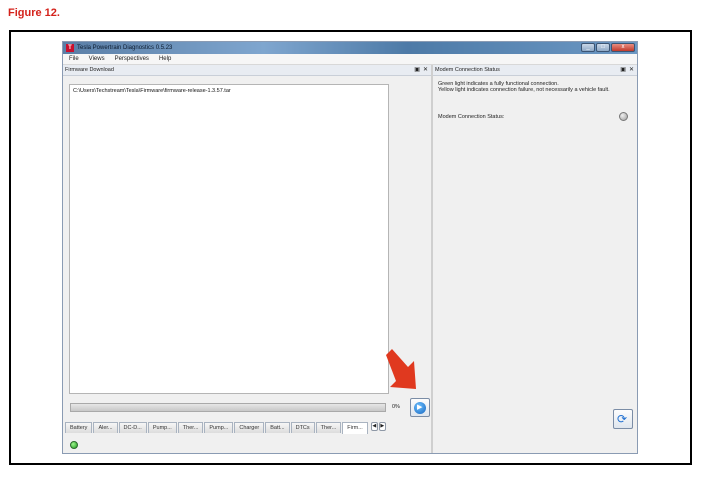 The height and width of the screenshot is (477, 703). What do you see at coordinates (396, 407) in the screenshot?
I see `progress-percent: 0%` at bounding box center [396, 407].